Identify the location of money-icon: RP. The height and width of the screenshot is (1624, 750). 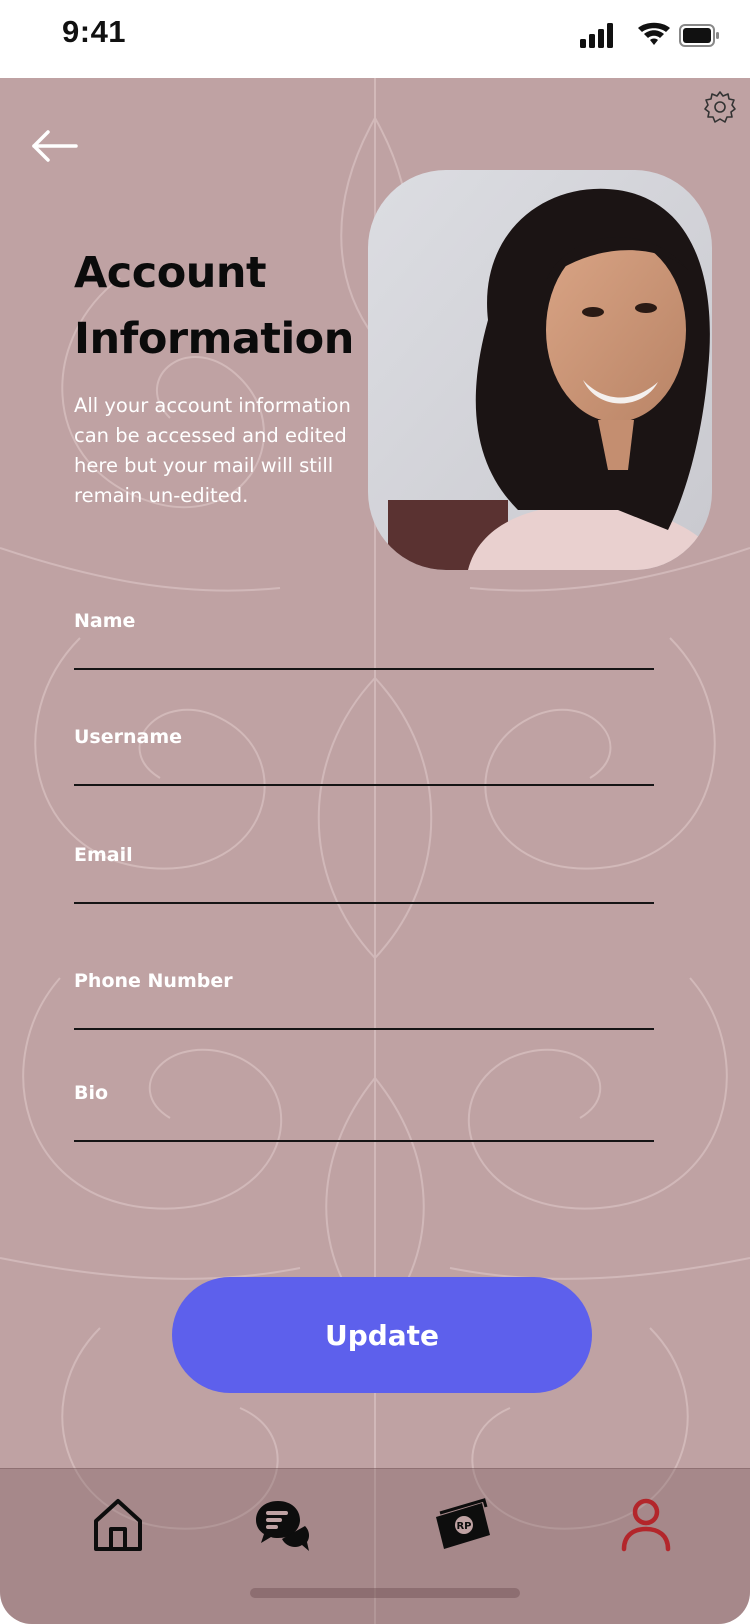
(463, 1523).